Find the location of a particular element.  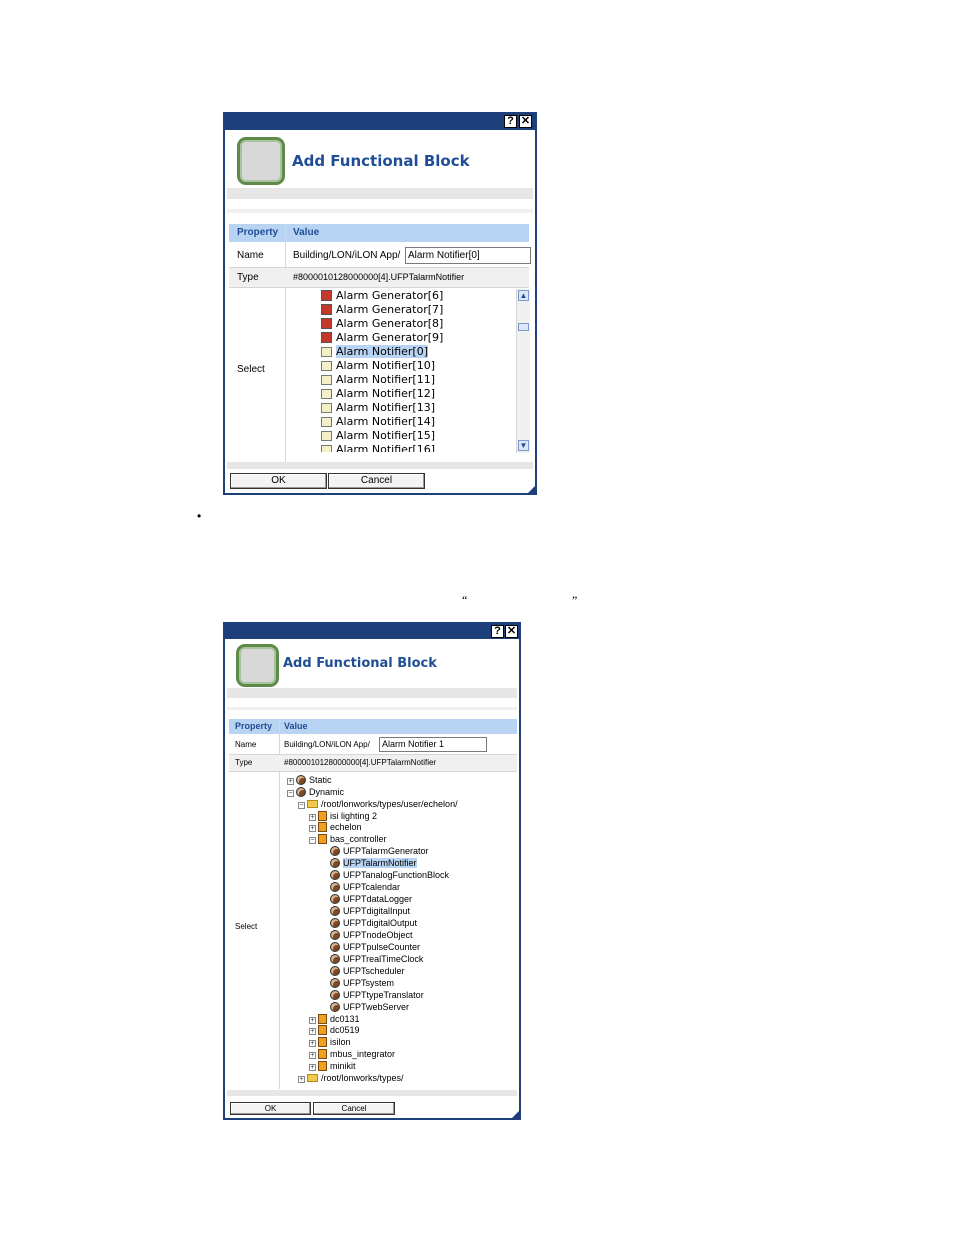

tree-label: /root/lonworks/types/ is located at coordinates (362, 1078).